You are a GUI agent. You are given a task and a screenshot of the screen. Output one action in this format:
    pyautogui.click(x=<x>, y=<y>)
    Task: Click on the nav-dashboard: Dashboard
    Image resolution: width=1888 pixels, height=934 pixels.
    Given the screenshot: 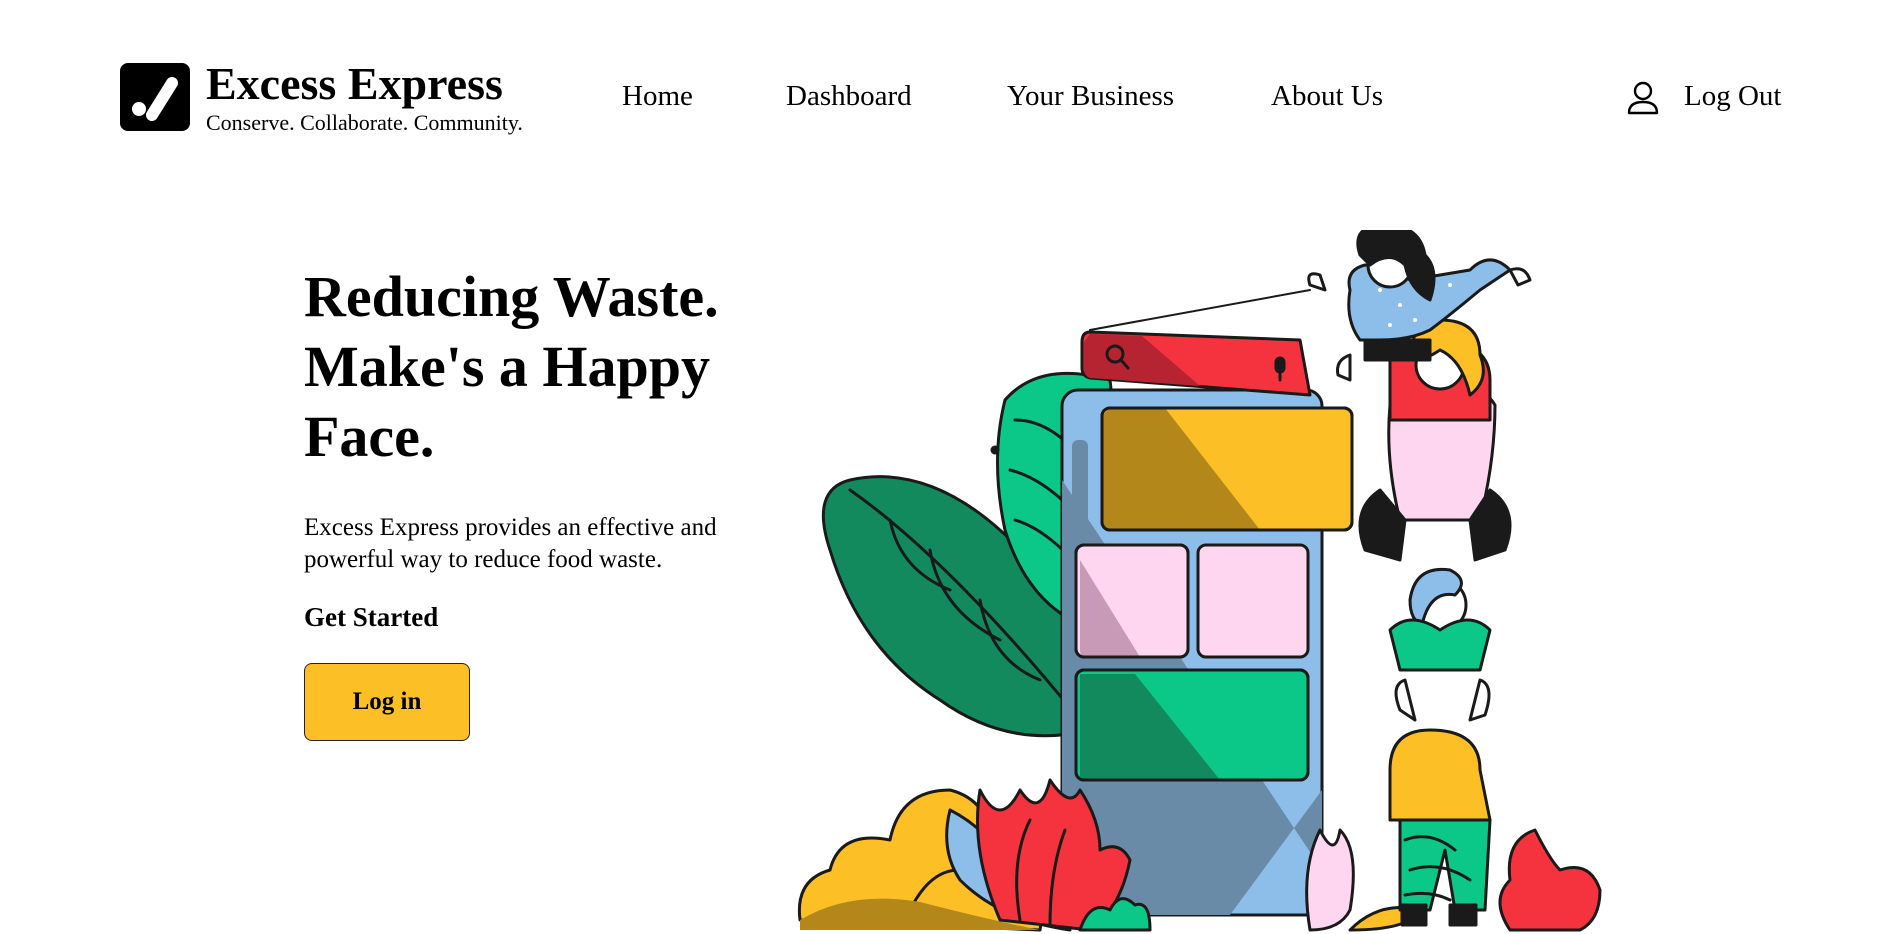 What is the action you would take?
    pyautogui.click(x=849, y=96)
    